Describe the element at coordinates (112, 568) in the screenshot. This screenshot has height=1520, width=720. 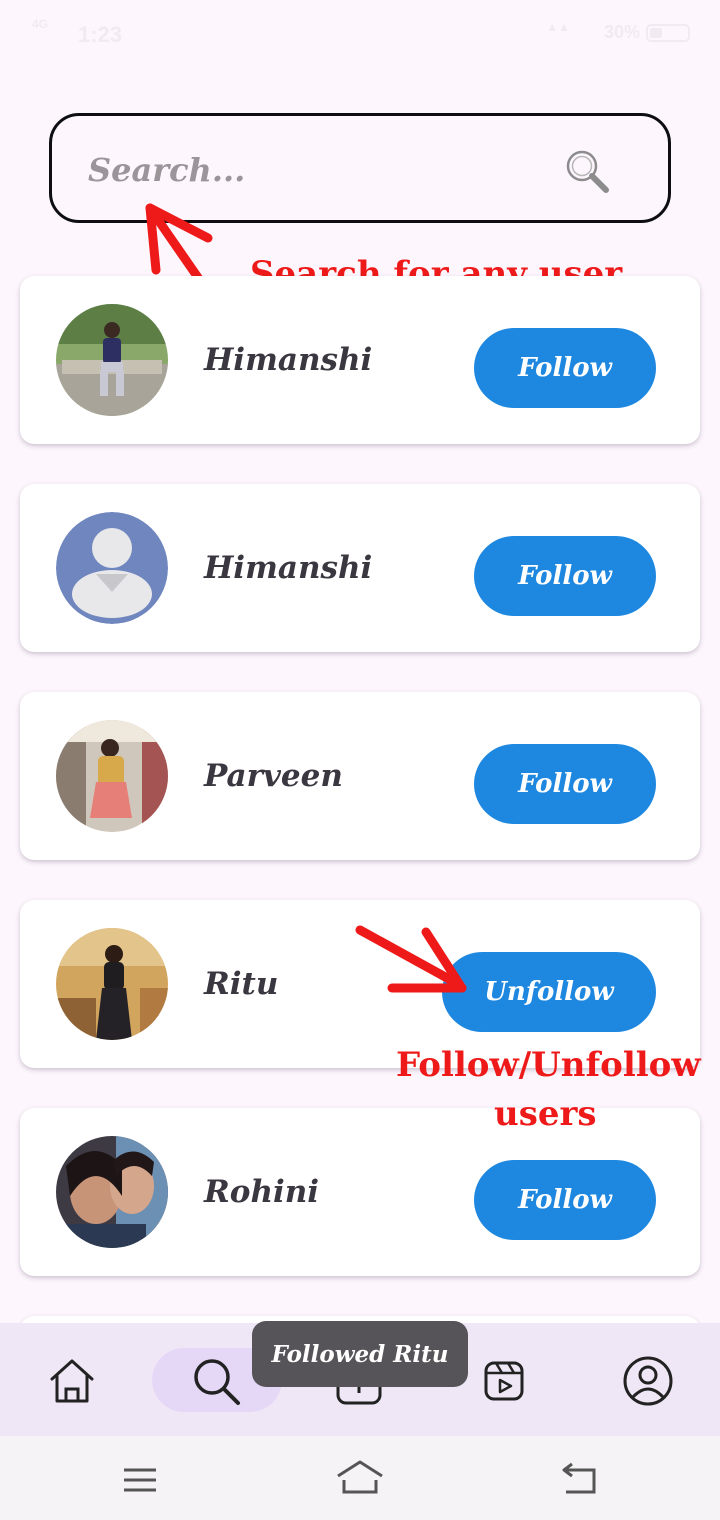
I see `default-avatar` at that location.